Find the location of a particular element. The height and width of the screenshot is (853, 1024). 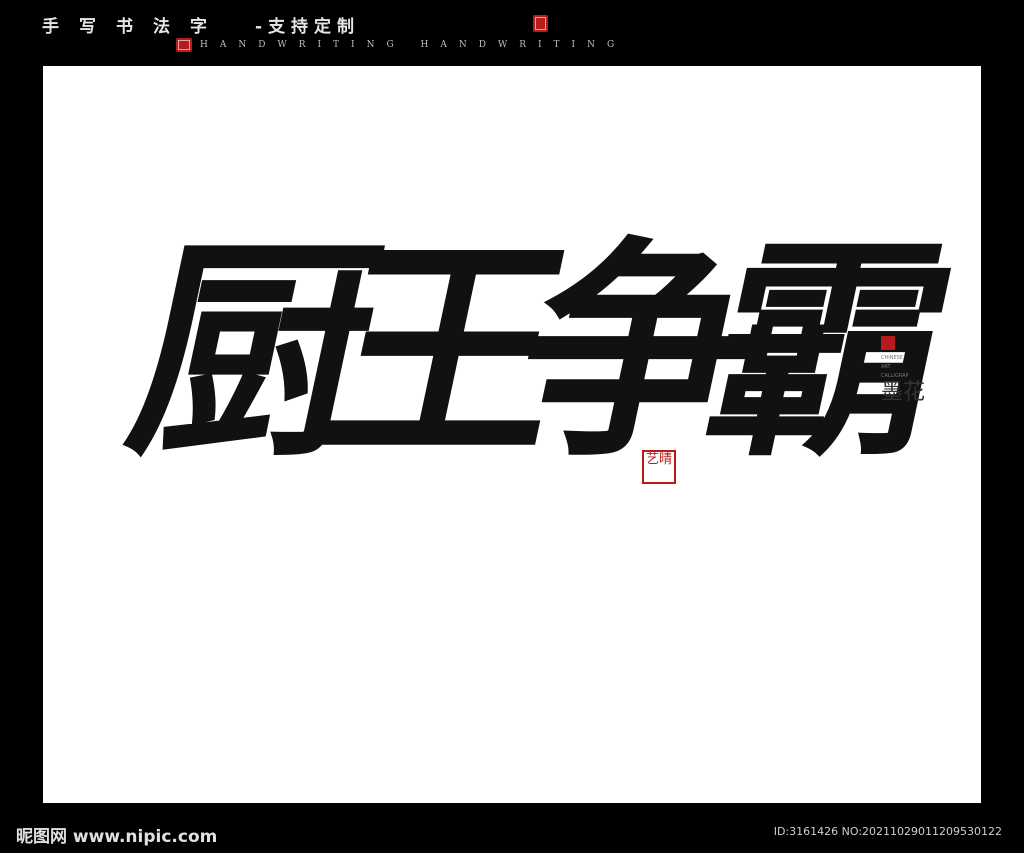

header-seal-right-icon is located at coordinates (540, 23).